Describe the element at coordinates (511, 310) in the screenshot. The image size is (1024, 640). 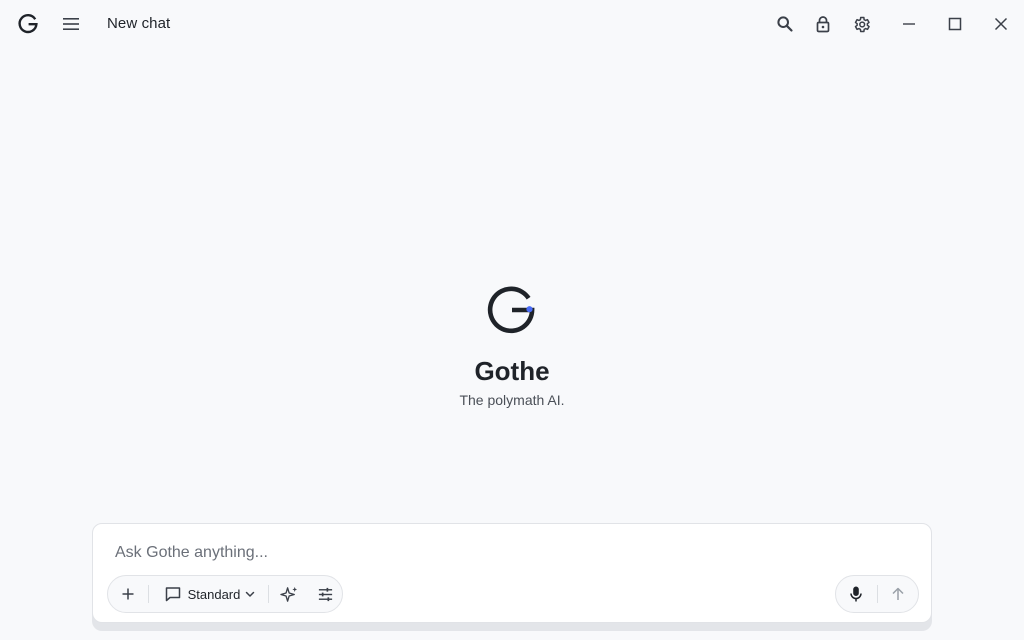
I see `gothe-brand-logo-icon` at that location.